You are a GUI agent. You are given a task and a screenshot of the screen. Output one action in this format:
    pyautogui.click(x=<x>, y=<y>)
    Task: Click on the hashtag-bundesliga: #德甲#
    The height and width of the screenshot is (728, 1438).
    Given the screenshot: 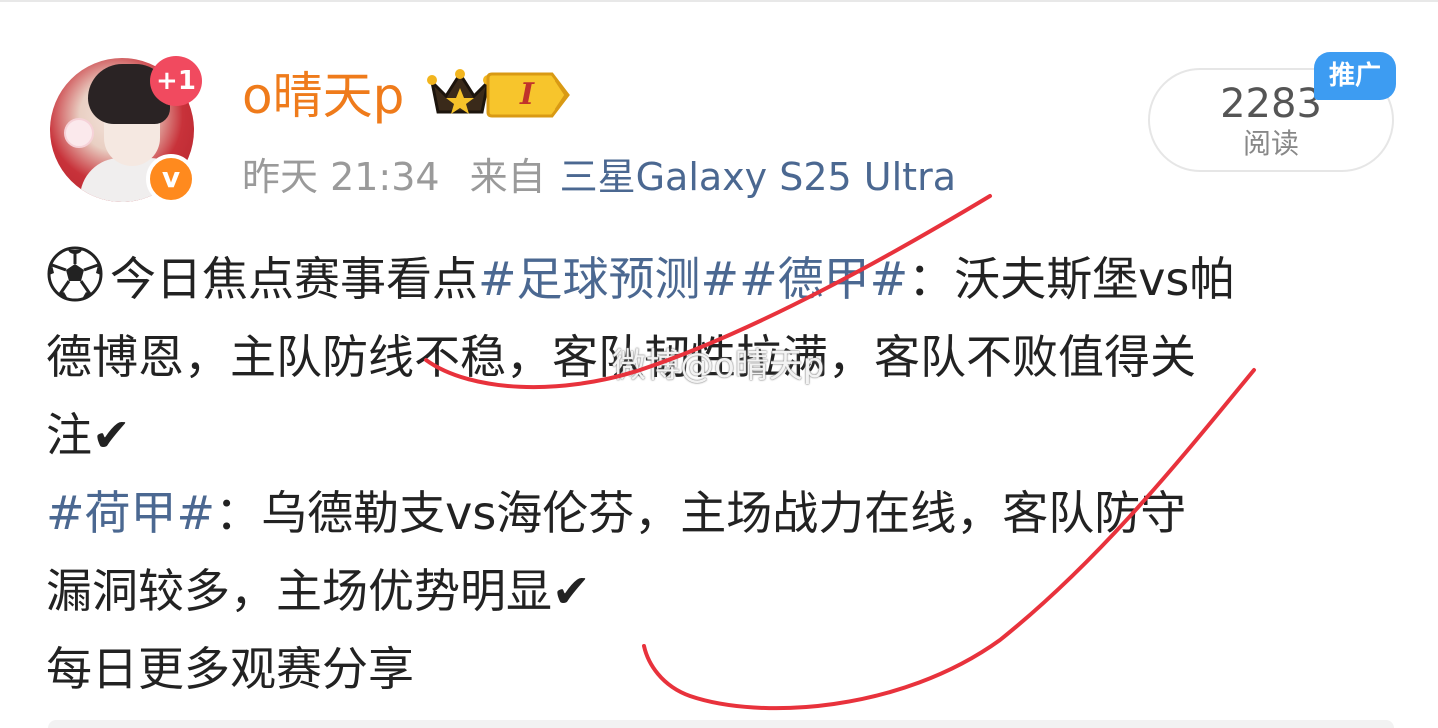 What is the action you would take?
    pyautogui.click(x=823, y=279)
    